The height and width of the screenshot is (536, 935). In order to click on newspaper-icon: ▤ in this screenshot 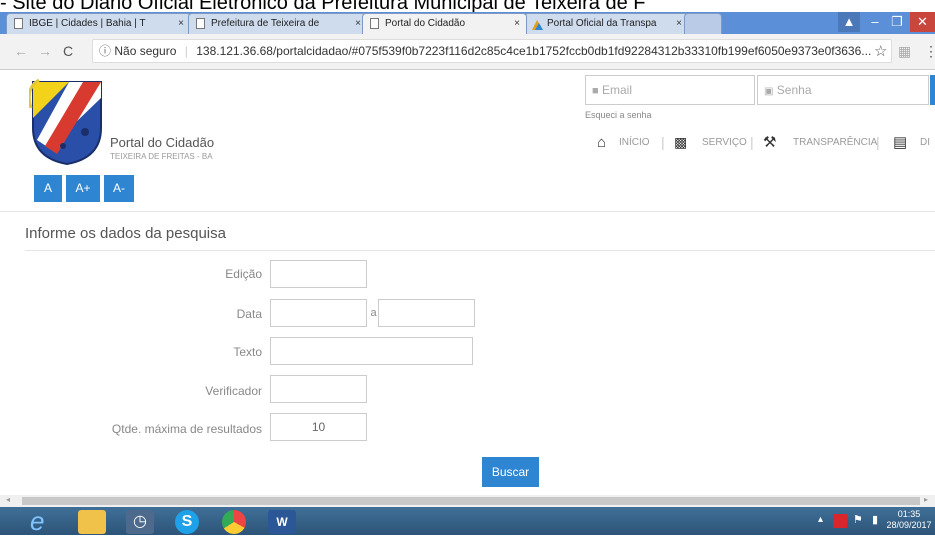, I will do `click(900, 142)`.